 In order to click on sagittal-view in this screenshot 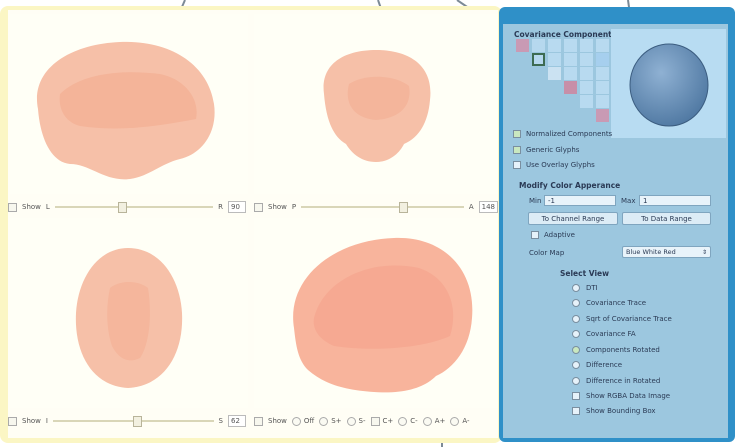, I will do `click(129, 104)`.